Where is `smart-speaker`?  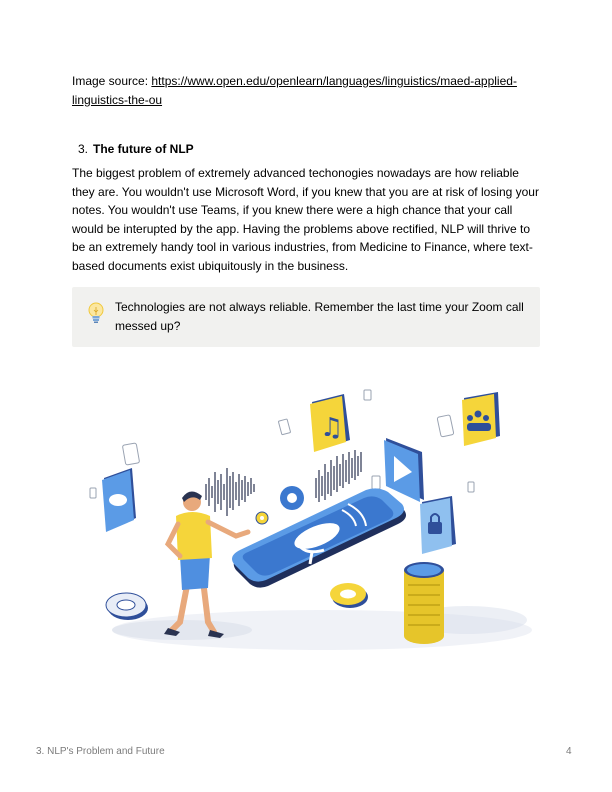 smart-speaker is located at coordinates (424, 603).